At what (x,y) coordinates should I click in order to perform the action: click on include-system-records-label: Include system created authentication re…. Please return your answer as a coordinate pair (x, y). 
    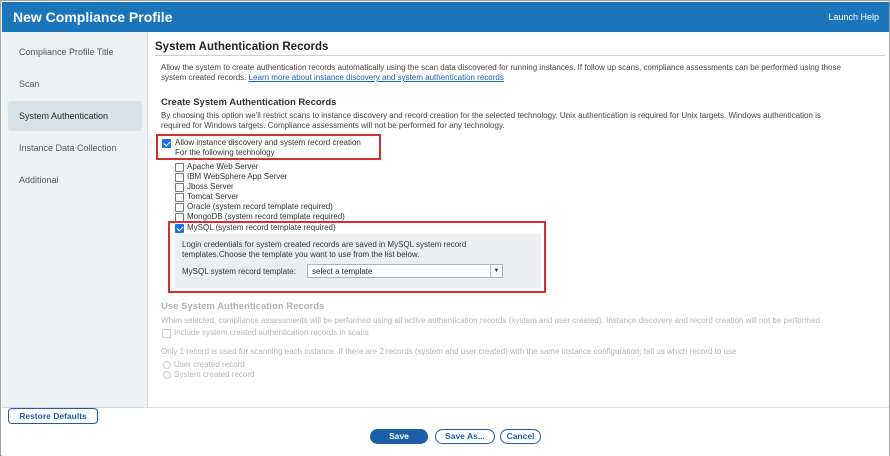
    Looking at the image, I should click on (271, 332).